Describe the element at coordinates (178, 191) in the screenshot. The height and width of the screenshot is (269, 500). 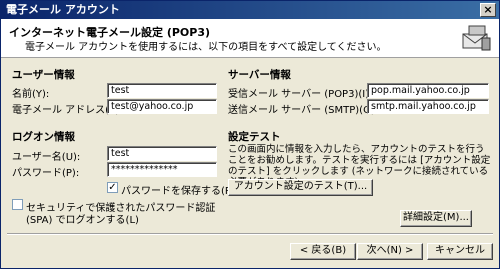
I see `remember-password-label: パスワードを保存する(R)` at that location.